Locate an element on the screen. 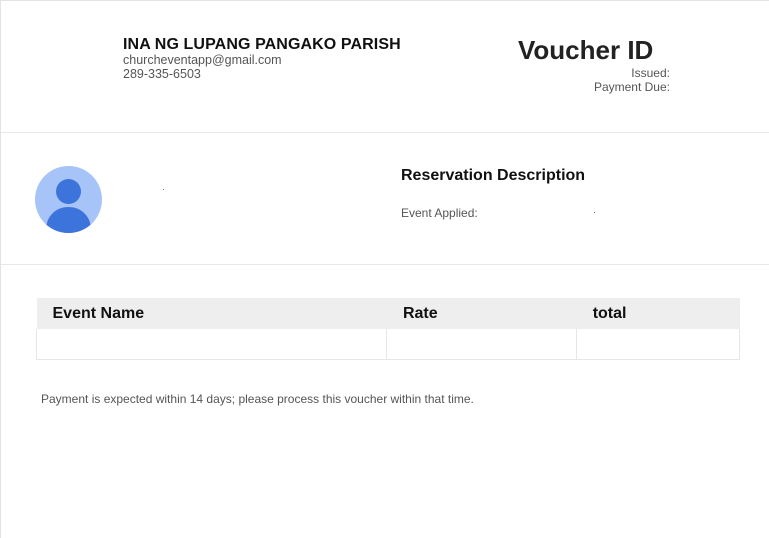  avatar-head is located at coordinates (68, 191).